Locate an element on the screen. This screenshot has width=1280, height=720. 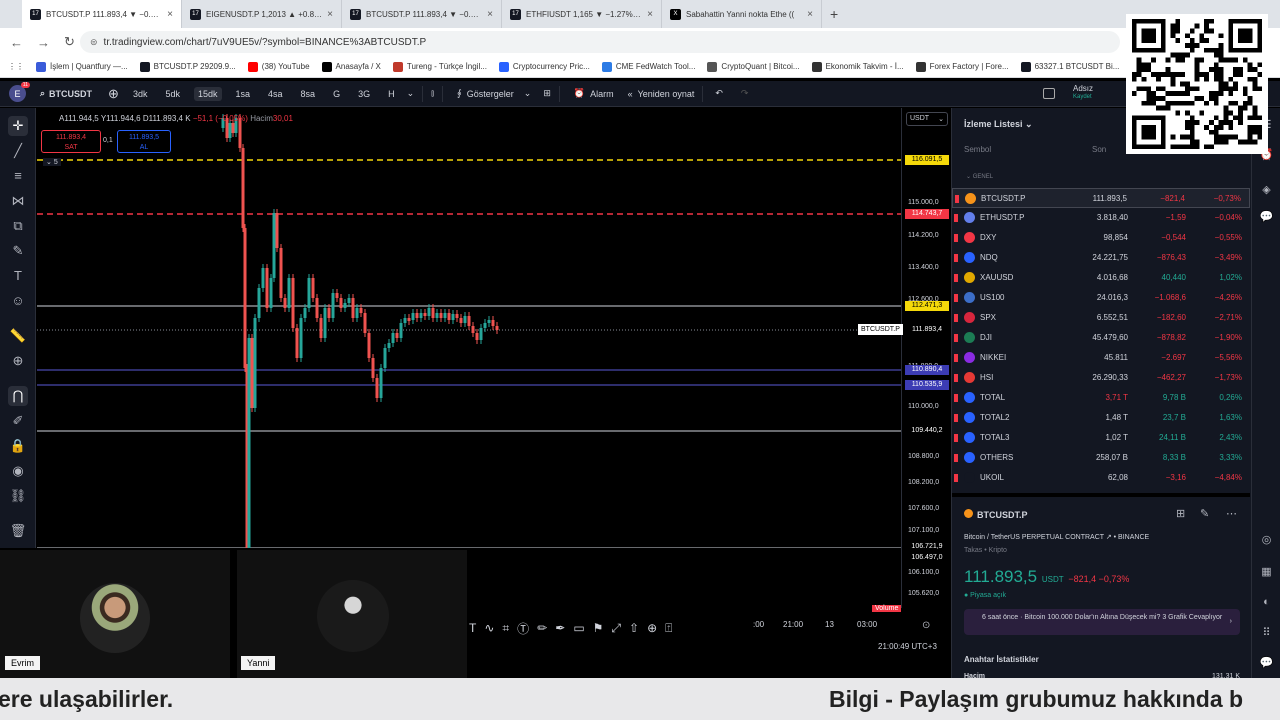
price-level-tag: 109.440,2 is located at coordinates (927, 431).